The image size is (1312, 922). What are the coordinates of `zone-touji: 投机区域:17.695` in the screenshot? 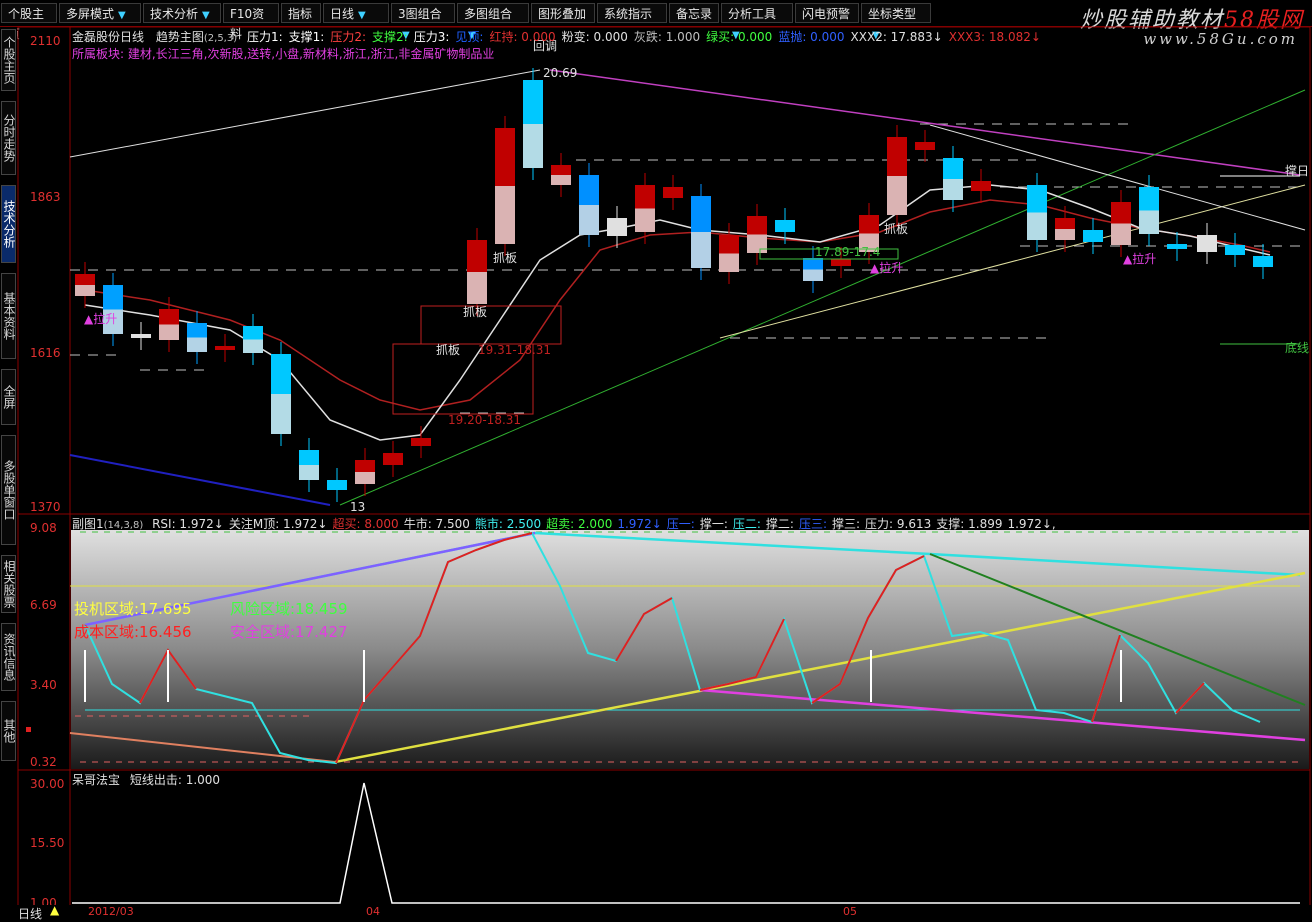 It's located at (133, 609).